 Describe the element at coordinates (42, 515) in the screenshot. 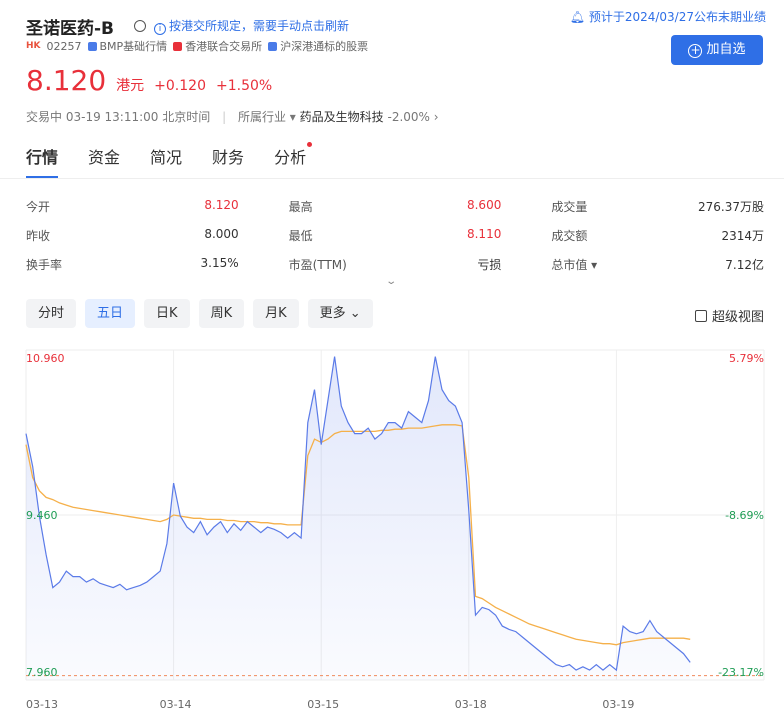

I see `y-axis-left-label: 9.460` at that location.